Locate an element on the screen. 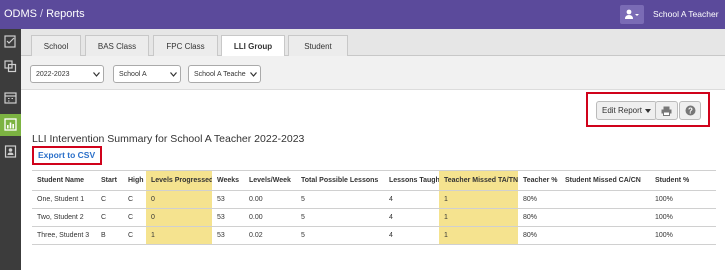  contact-icon is located at coordinates (10, 151).